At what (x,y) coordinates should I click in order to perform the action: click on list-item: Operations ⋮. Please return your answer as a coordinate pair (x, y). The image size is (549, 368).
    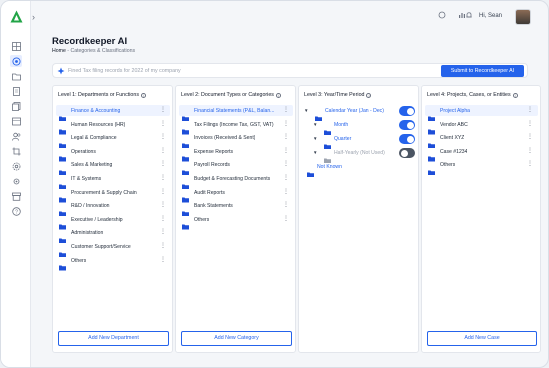
    Looking at the image, I should click on (113, 154).